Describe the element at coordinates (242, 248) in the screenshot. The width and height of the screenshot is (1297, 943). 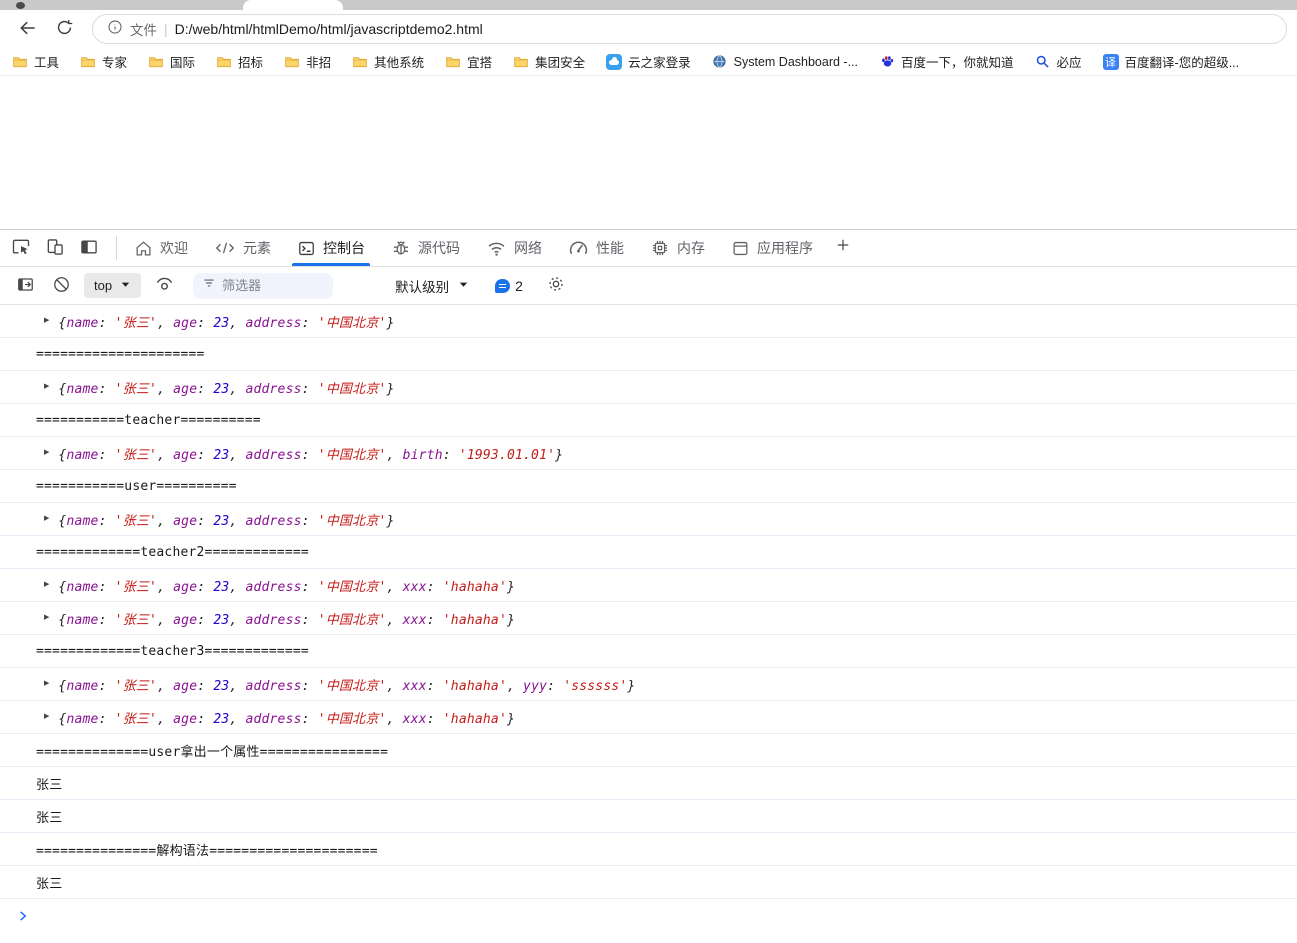
I see `tab-elements: 元素` at that location.